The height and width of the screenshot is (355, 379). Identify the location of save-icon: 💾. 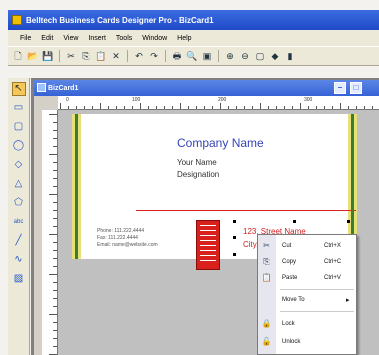
(48, 56).